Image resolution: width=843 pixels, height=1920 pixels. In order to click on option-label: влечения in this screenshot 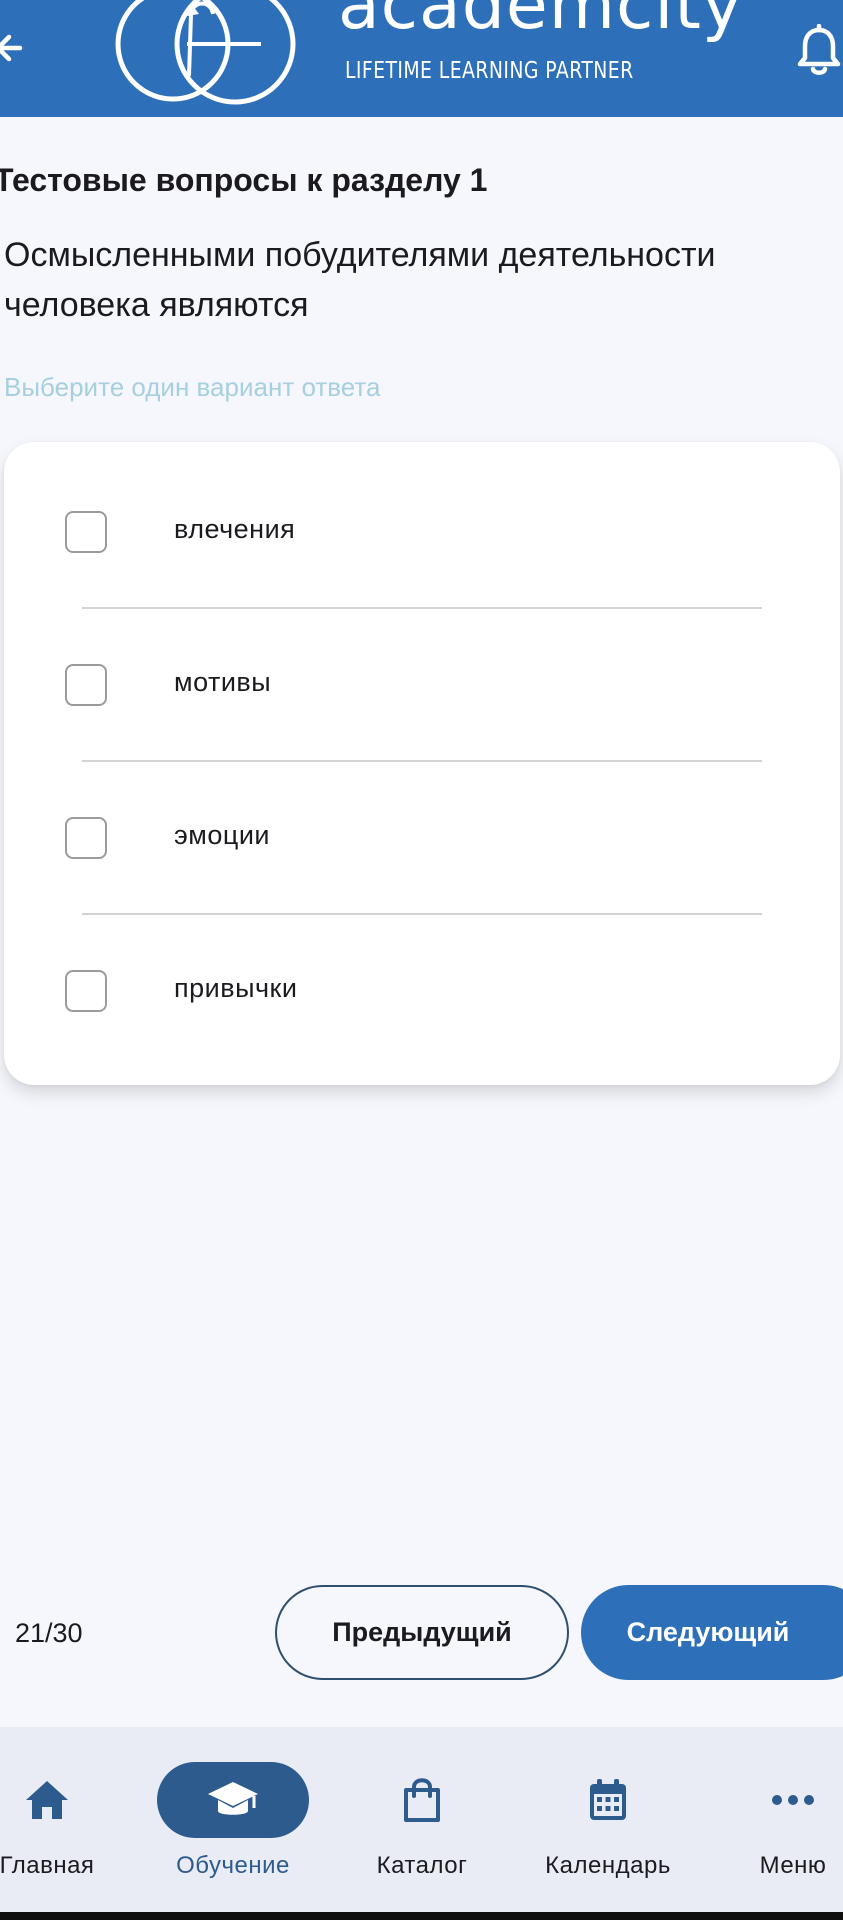, I will do `click(235, 529)`.